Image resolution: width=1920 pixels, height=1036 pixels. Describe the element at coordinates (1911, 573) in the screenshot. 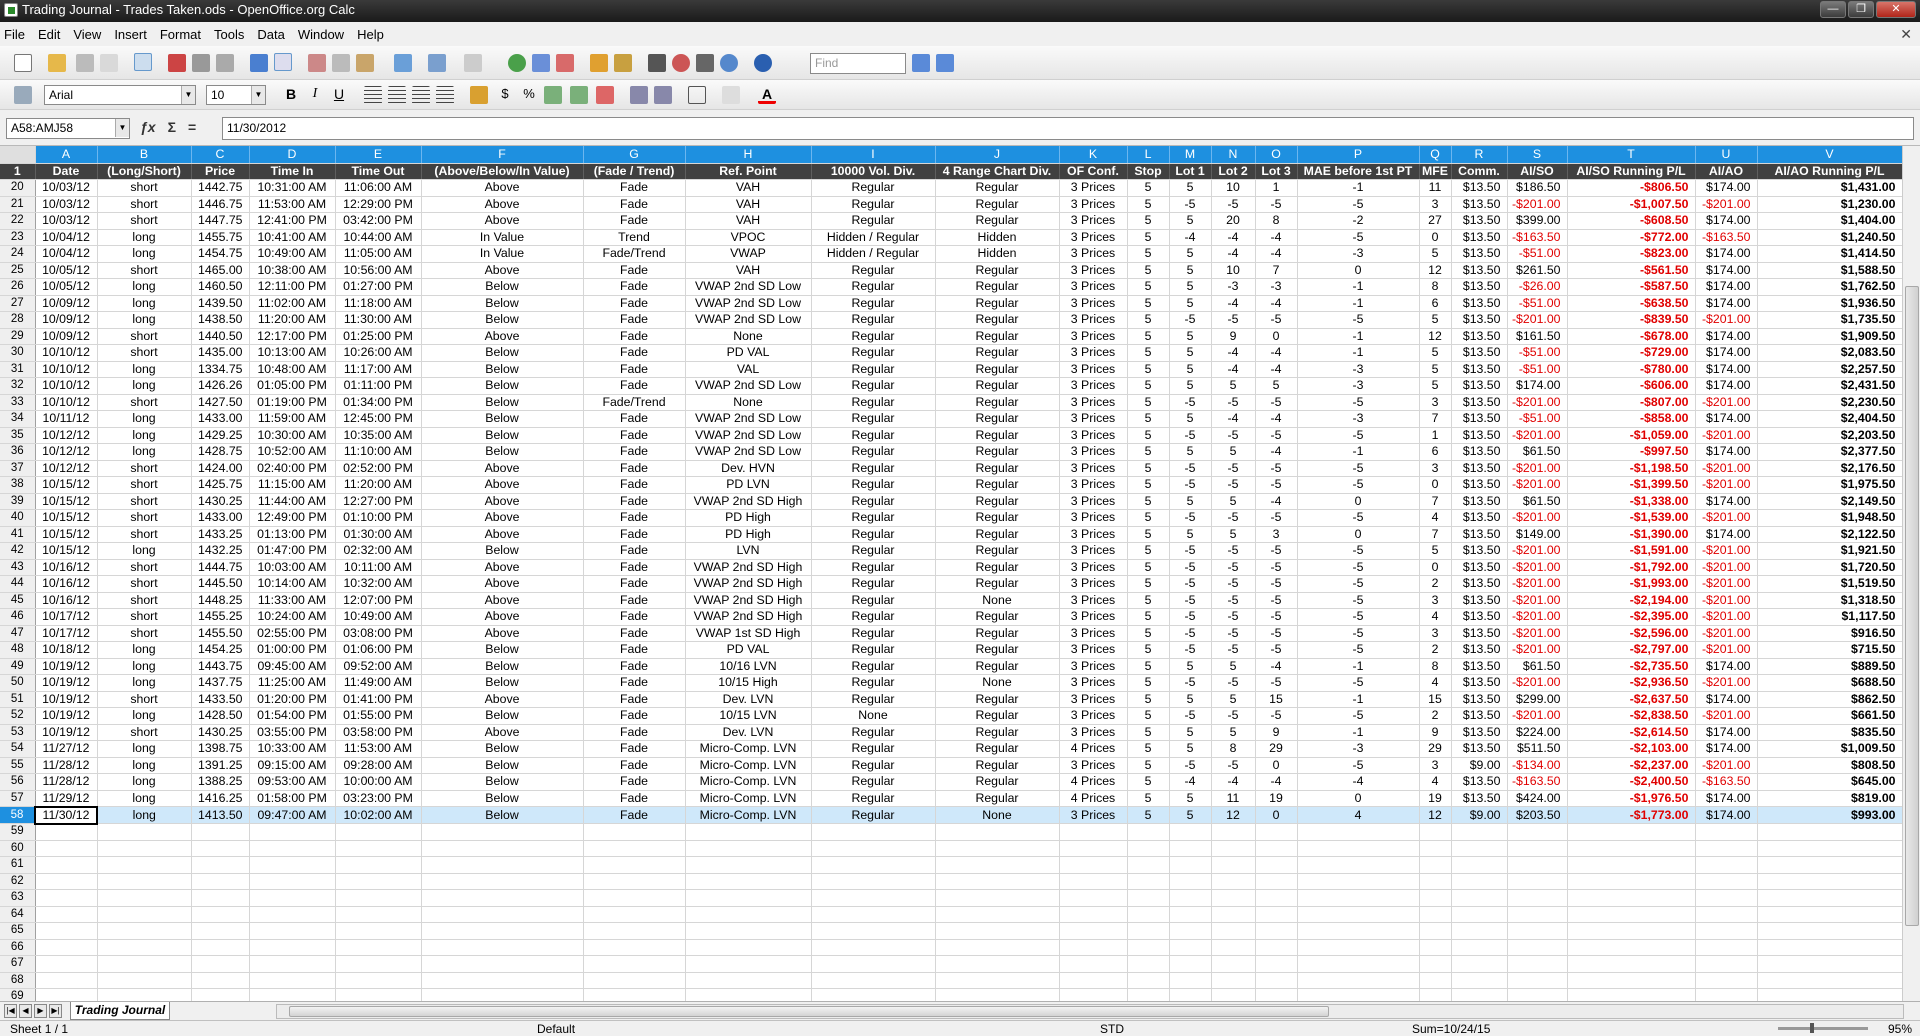

I see `vertical-scrollbar` at that location.